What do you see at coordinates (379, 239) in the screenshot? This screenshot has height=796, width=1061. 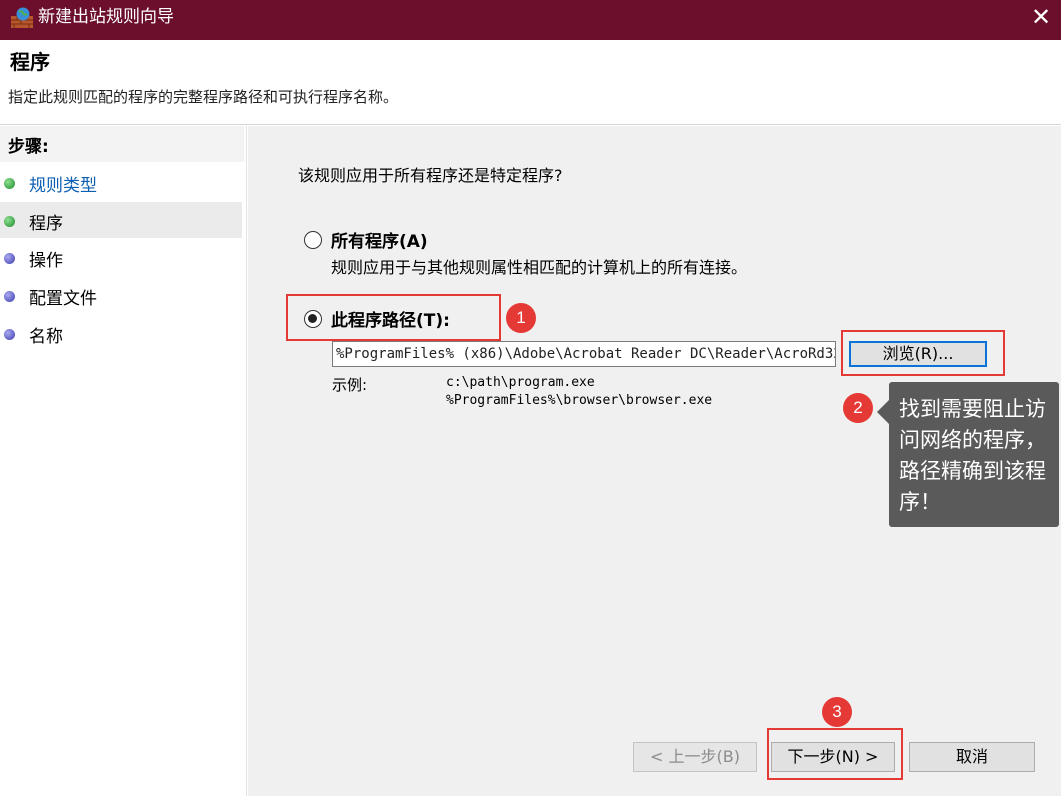 I see `all-programs-label: 所有程序(A)` at bounding box center [379, 239].